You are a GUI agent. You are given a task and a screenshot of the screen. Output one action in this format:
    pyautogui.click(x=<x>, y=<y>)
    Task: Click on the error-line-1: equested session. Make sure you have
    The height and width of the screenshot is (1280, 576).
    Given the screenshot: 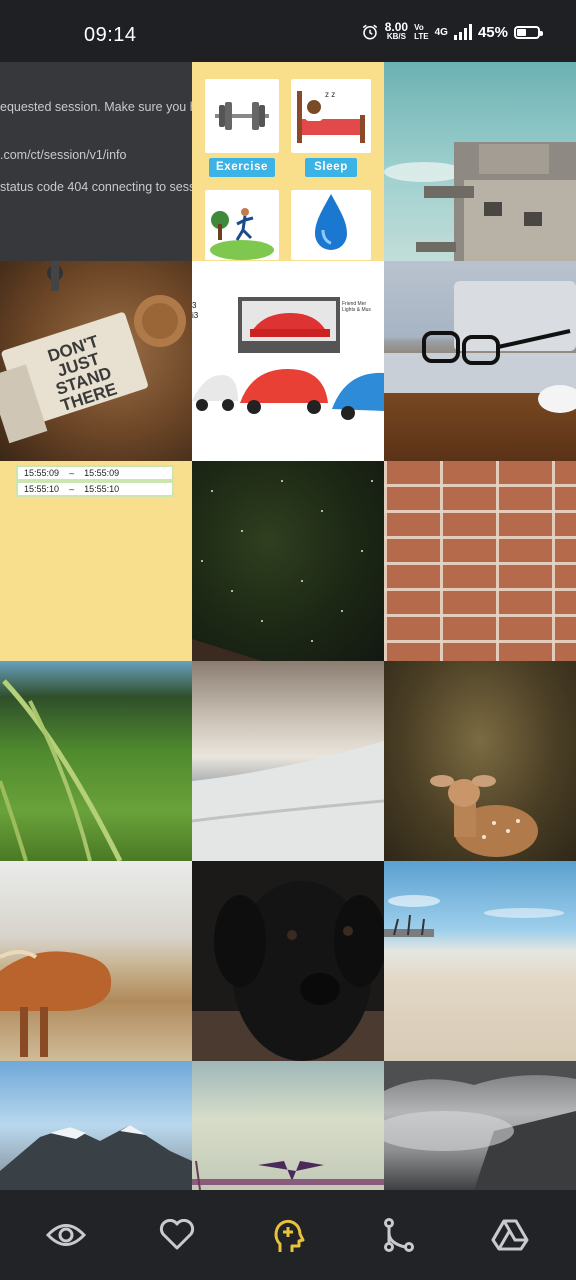 What is the action you would take?
    pyautogui.click(x=96, y=107)
    